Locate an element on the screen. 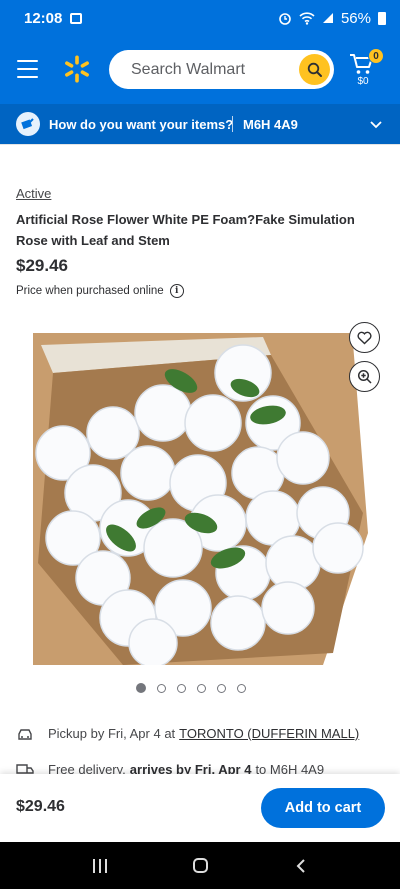 This screenshot has height=889, width=400. price-note-text: Price when purchased online is located at coordinates (90, 291).